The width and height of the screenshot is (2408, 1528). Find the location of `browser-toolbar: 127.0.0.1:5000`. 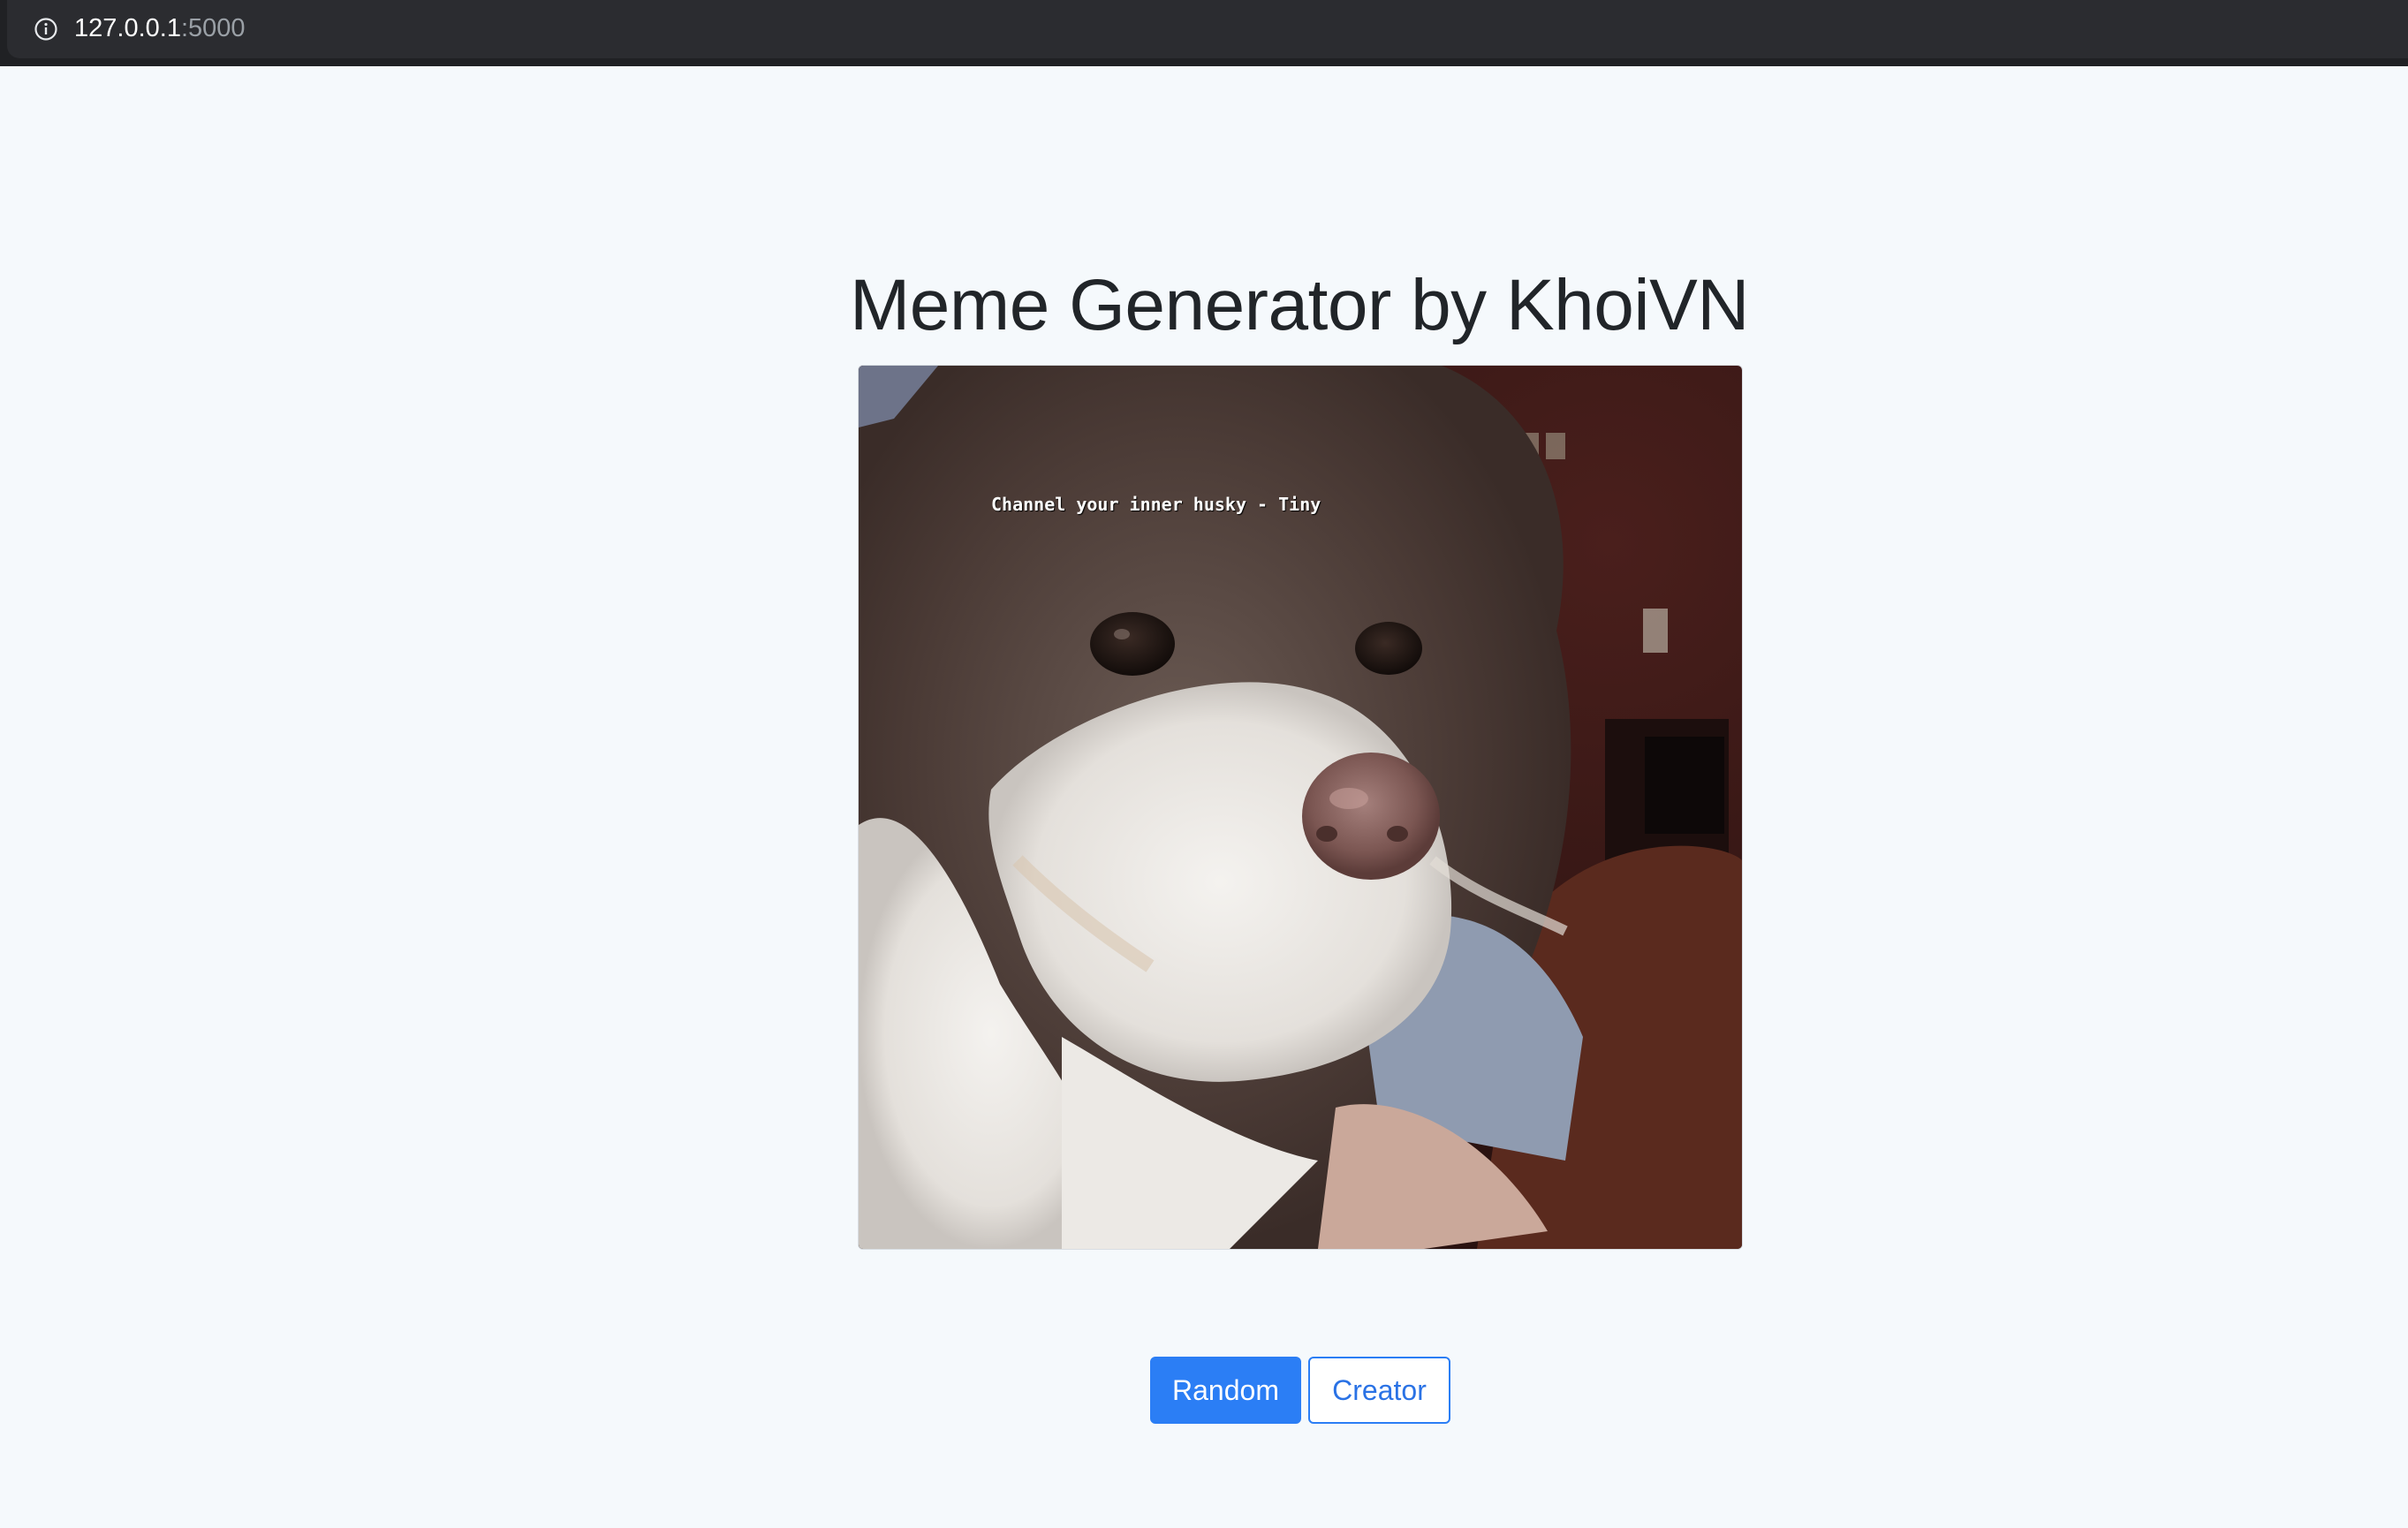

browser-toolbar: 127.0.0.1:5000 is located at coordinates (1204, 33).